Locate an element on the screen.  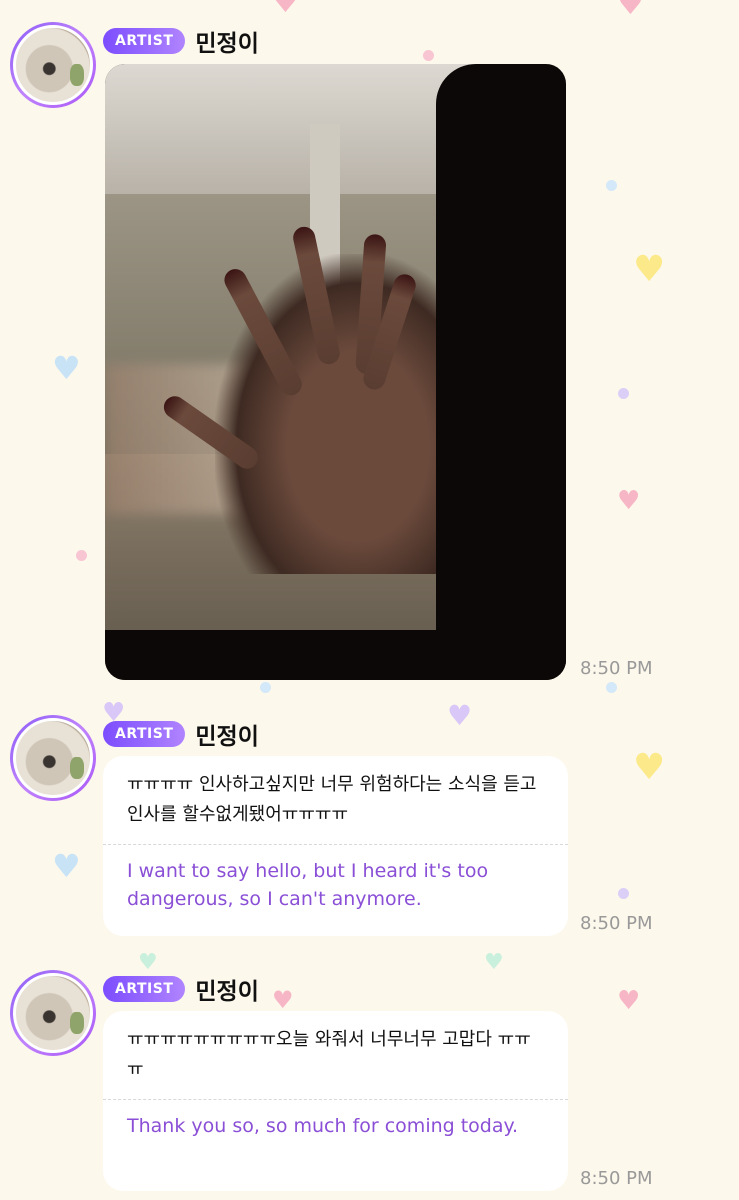
photo-dark-sleeve is located at coordinates (501, 372).